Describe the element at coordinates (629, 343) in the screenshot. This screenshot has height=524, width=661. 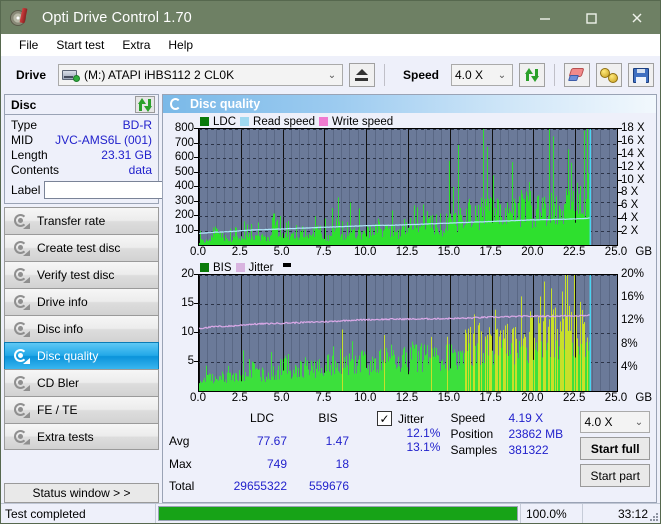
I see `y-tick-label-right: 8%` at that location.